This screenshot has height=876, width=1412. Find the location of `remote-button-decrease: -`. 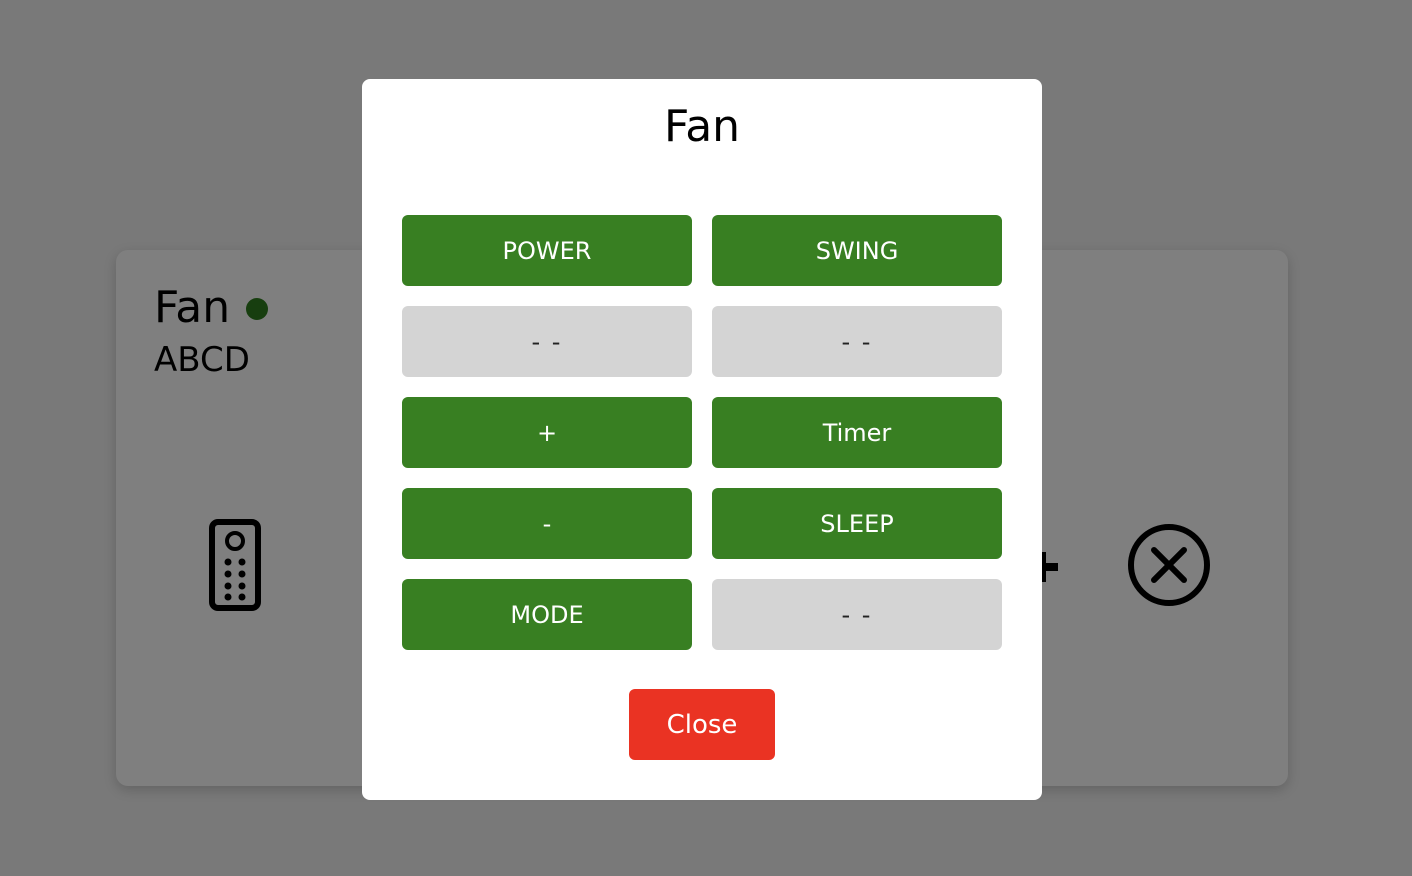

remote-button-decrease: - is located at coordinates (547, 523).